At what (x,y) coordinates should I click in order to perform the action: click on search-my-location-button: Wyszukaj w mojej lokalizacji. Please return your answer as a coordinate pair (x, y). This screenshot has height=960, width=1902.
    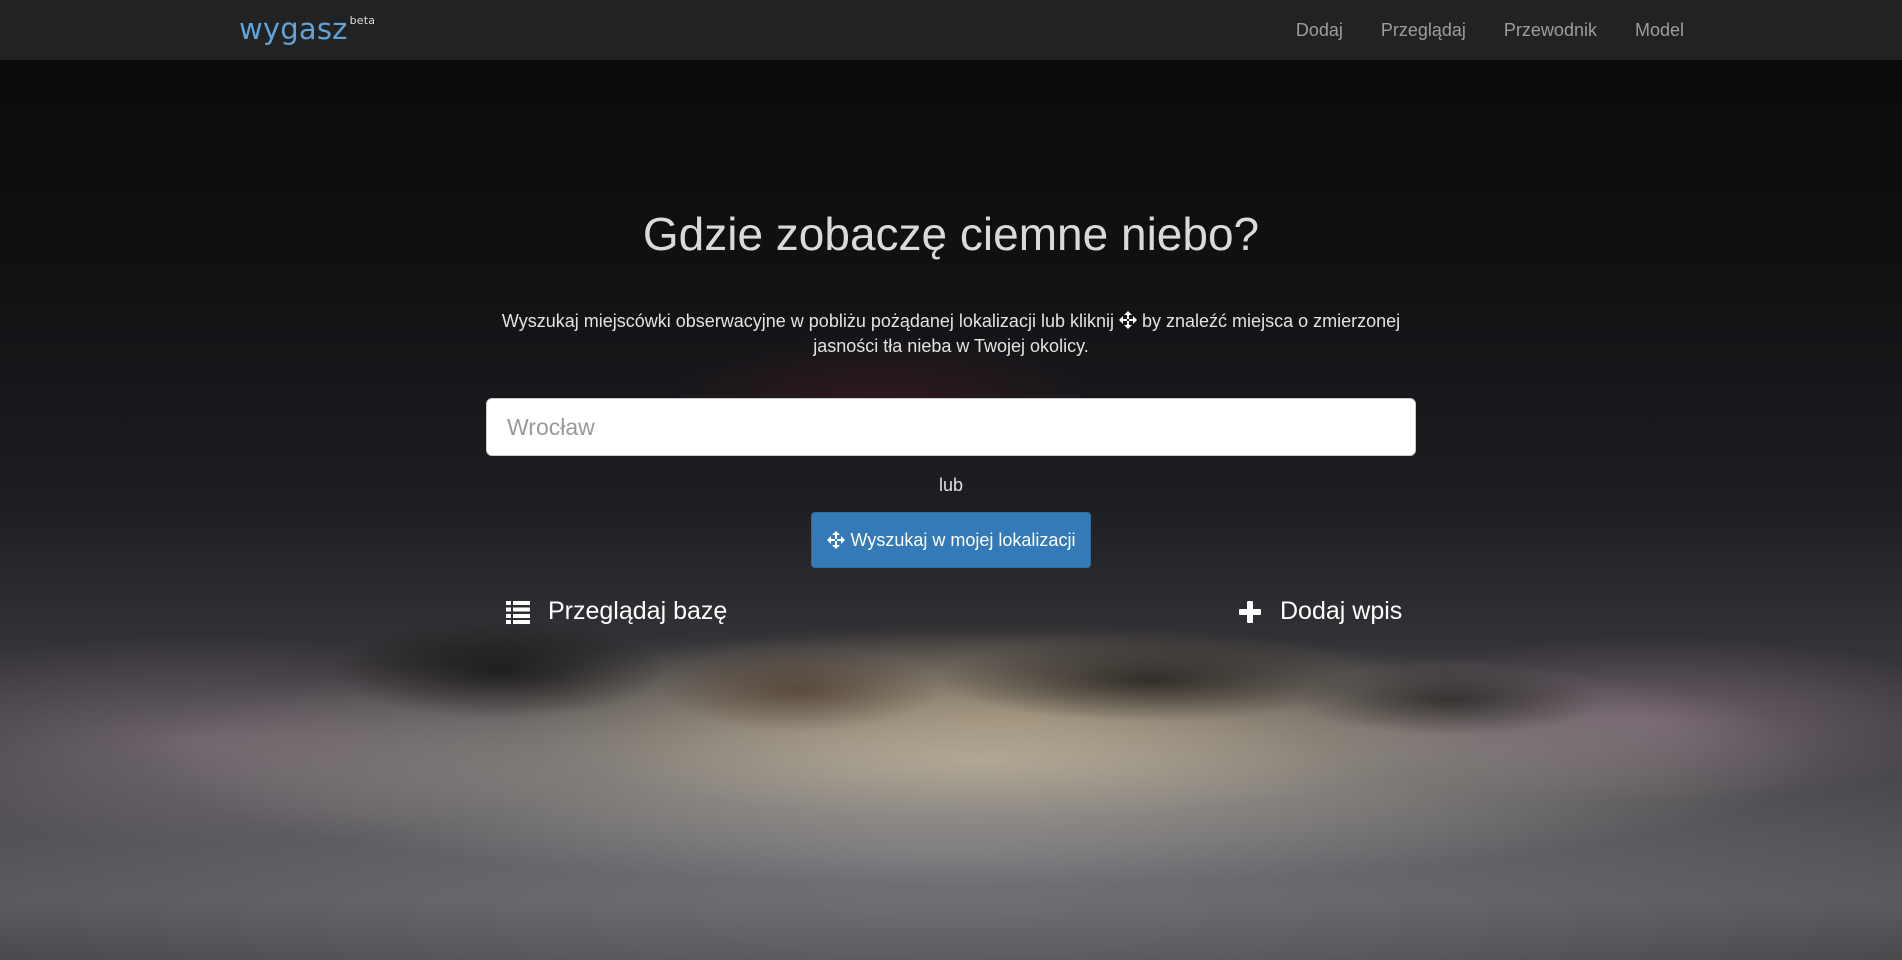
    Looking at the image, I should click on (951, 540).